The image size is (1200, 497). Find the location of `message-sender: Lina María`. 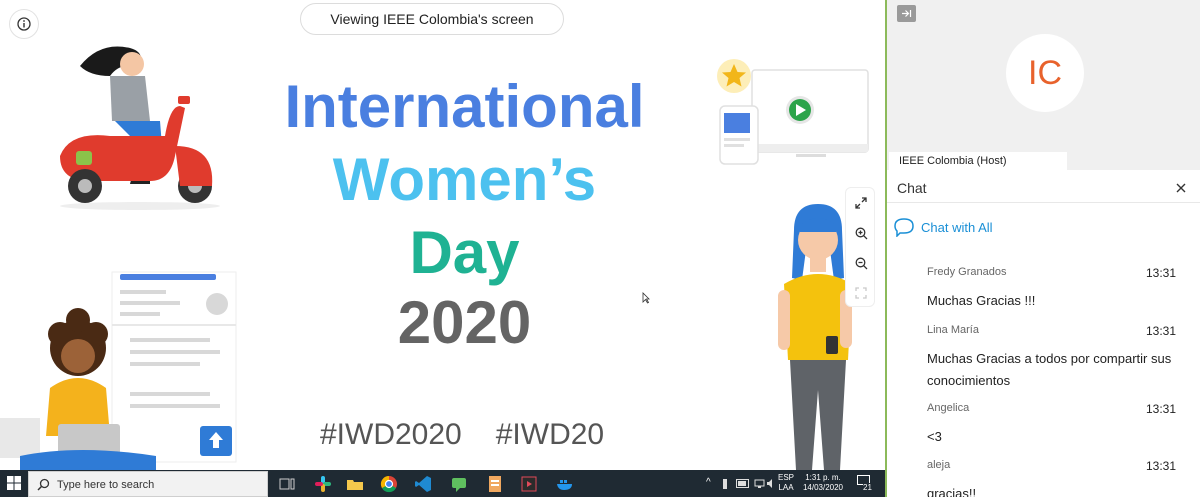

message-sender: Lina María is located at coordinates (953, 330).